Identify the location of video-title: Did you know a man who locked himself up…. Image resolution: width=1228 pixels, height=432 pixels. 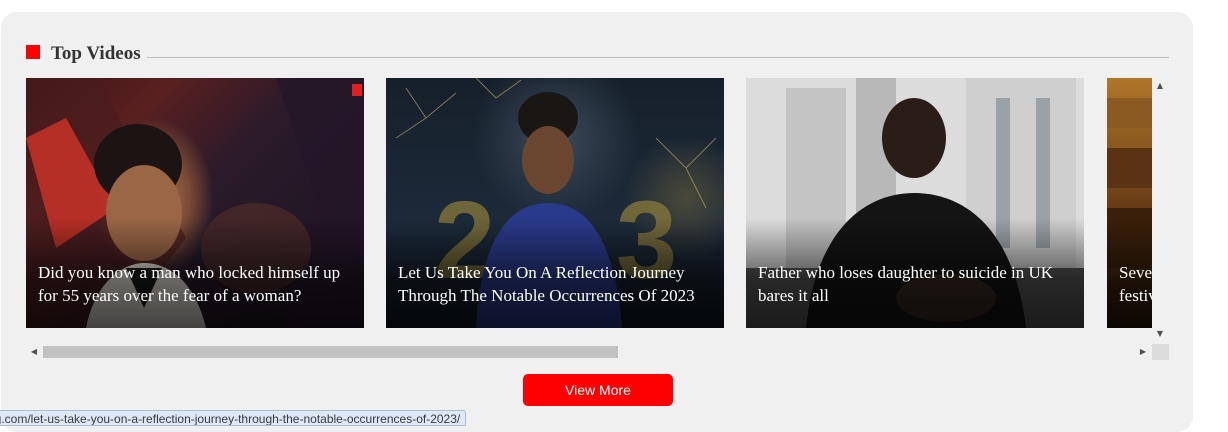
(196, 284).